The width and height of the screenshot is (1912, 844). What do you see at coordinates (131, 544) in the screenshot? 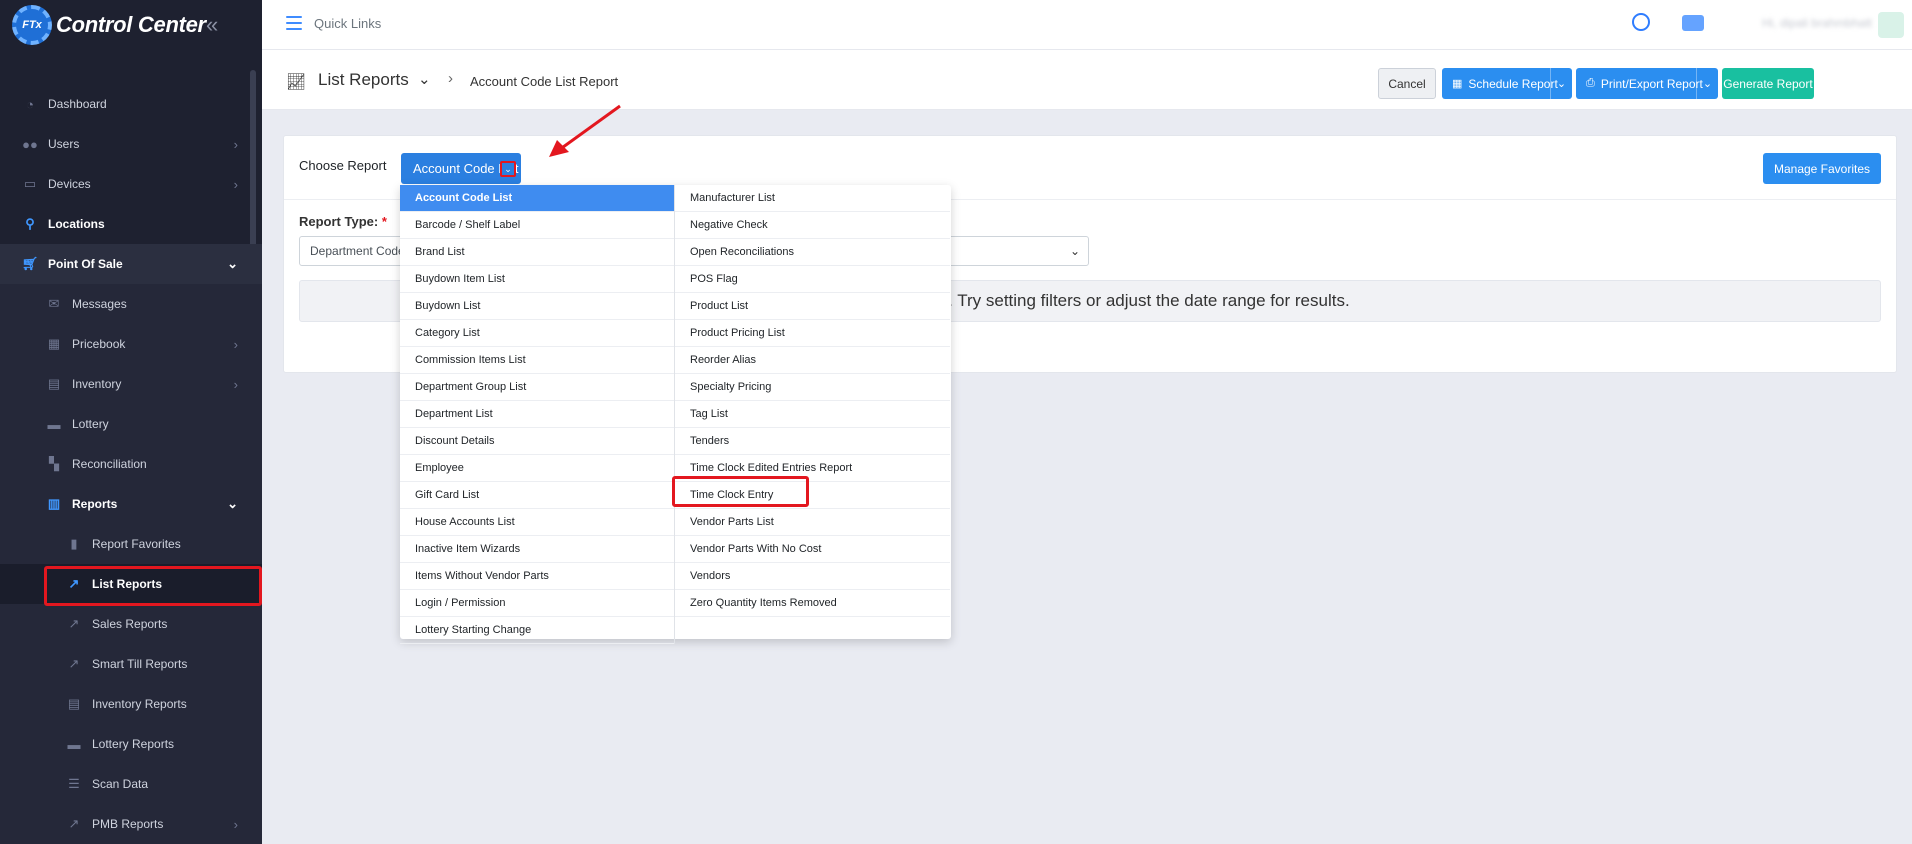
I see `sidebar-item-report-favorites: ▮ Report Favorites` at bounding box center [131, 544].